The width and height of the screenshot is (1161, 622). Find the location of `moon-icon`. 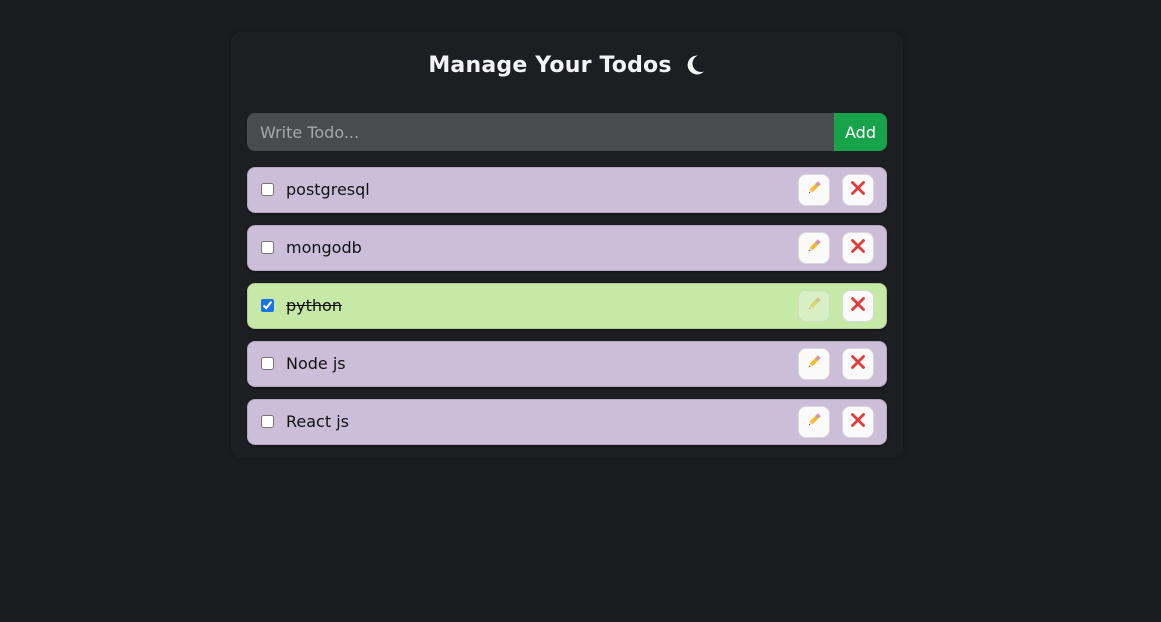

moon-icon is located at coordinates (695, 65).